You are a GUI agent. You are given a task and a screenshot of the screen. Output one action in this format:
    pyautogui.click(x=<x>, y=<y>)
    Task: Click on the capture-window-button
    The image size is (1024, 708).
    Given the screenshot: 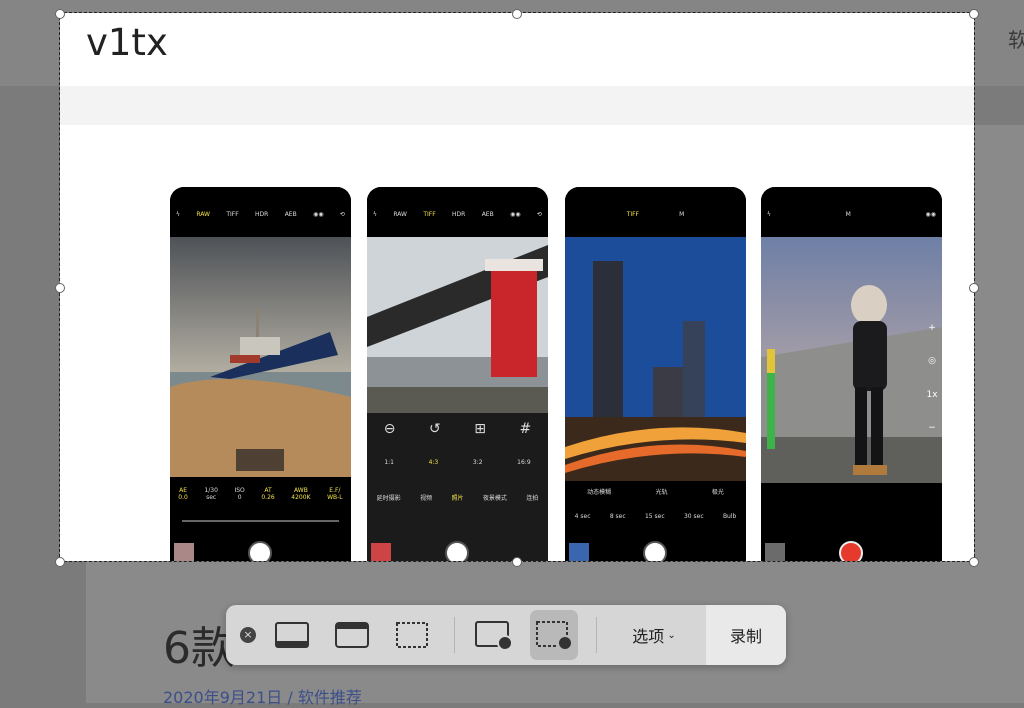 What is the action you would take?
    pyautogui.click(x=352, y=635)
    